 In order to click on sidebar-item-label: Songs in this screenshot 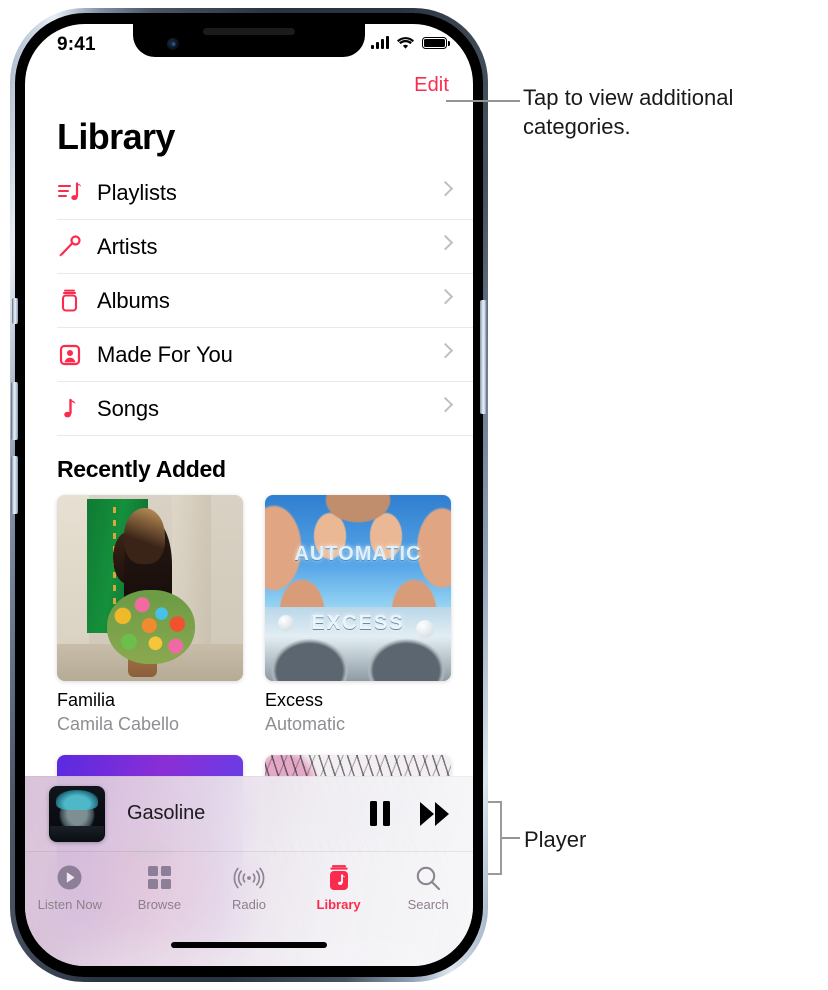, I will do `click(128, 408)`.